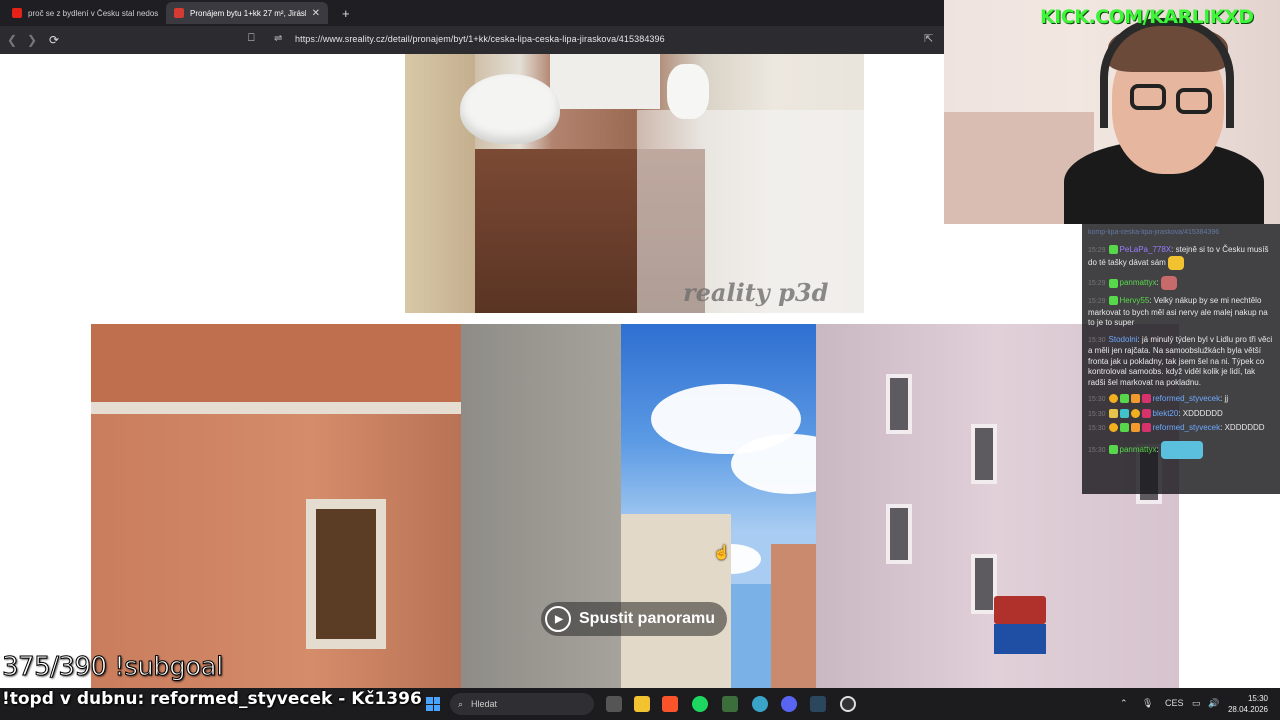  What do you see at coordinates (346, 13) in the screenshot?
I see `new-tab-icon: +` at bounding box center [346, 13].